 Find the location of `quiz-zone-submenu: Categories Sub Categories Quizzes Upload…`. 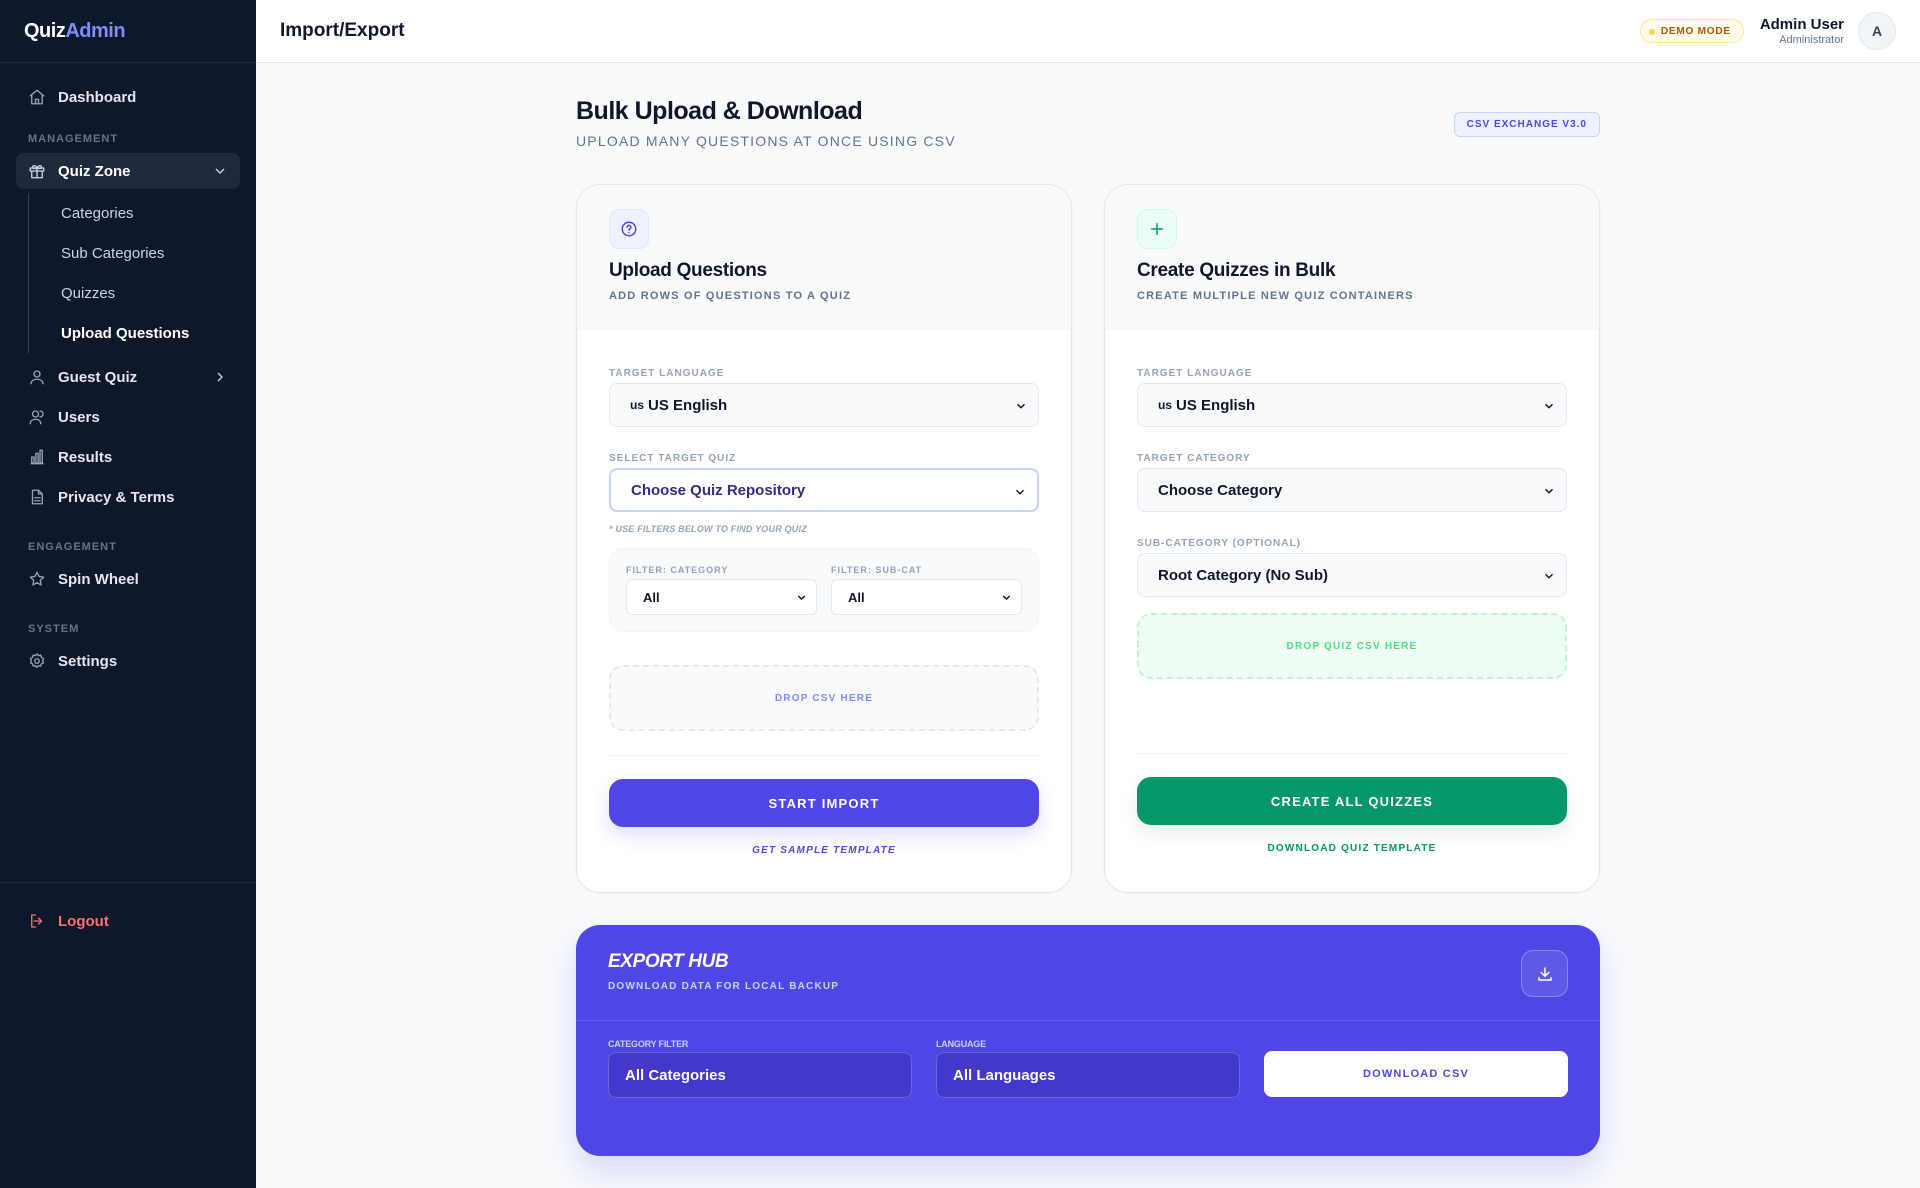

quiz-zone-submenu: Categories Sub Categories Quizzes Upload… is located at coordinates (134, 273).